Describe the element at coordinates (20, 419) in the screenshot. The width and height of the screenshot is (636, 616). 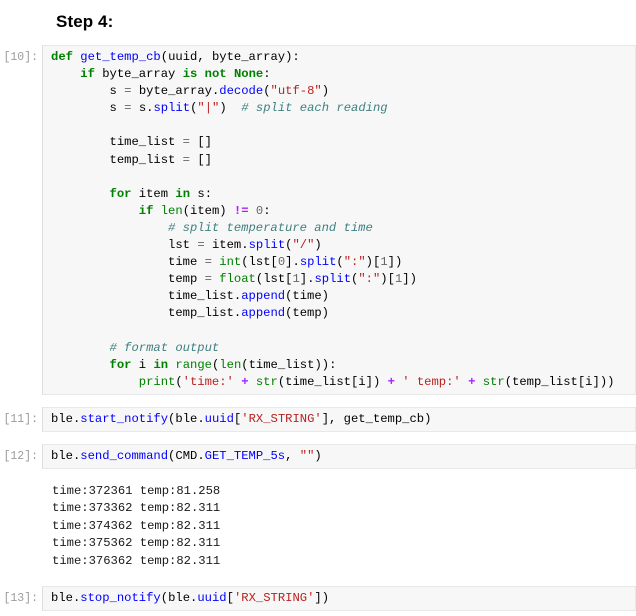
I see `prompt-label-11: [11]:` at that location.